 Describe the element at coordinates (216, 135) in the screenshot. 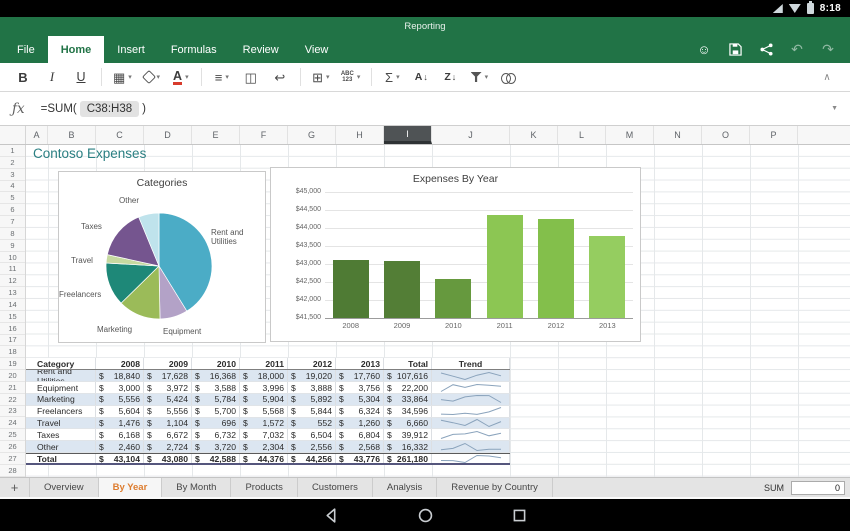

I see `column-header-e: E` at that location.